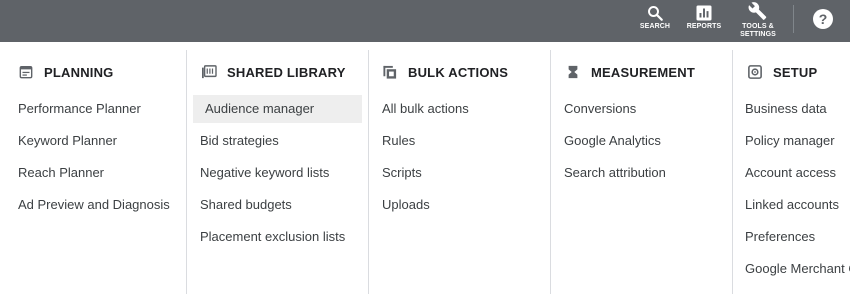 This screenshot has height=294, width=850. What do you see at coordinates (791, 141) in the screenshot?
I see `menu-item-policy-manager: Policy manager` at bounding box center [791, 141].